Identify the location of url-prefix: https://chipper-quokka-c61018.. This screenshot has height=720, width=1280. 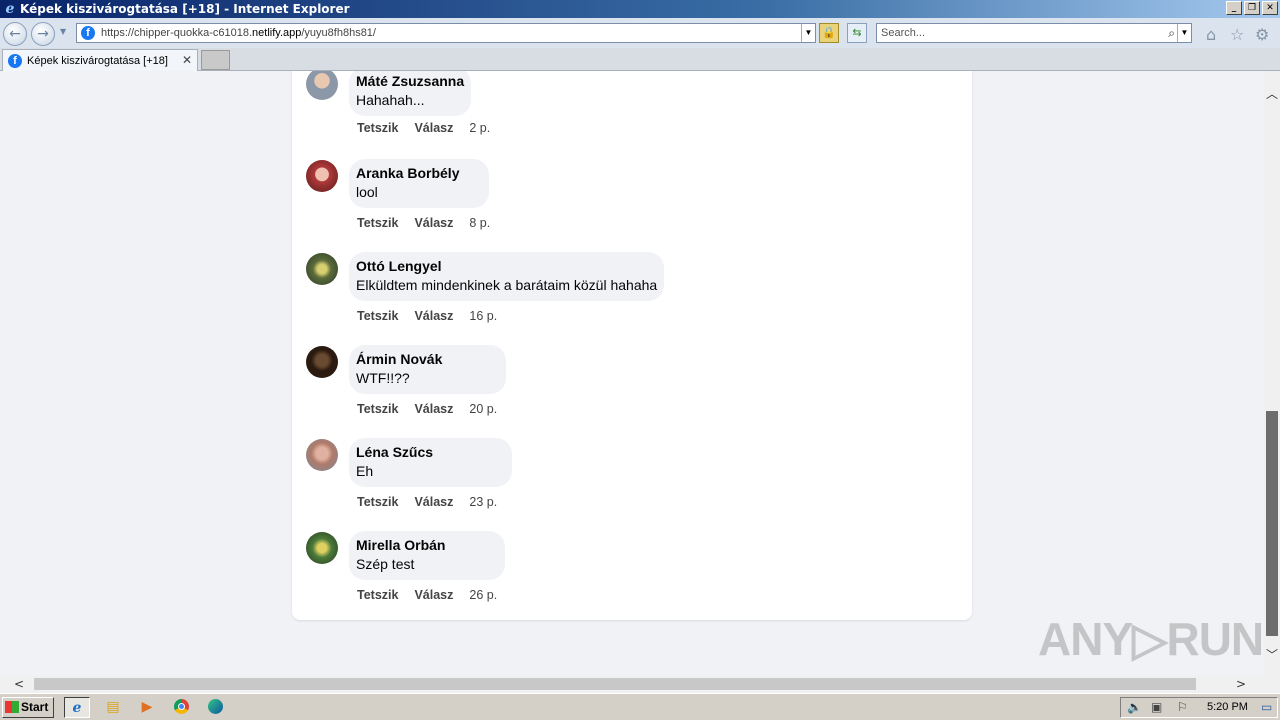
(177, 33).